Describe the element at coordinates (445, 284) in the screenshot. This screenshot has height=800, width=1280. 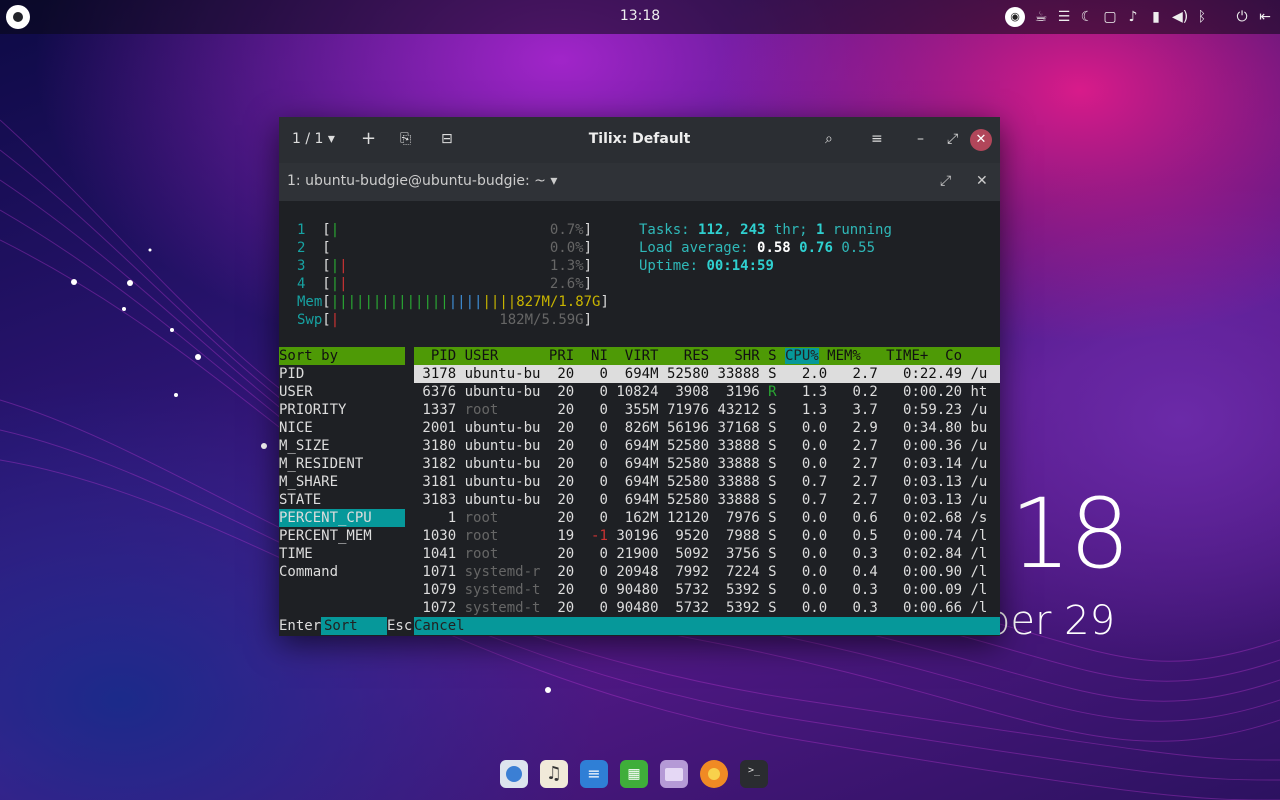
I see `cpu-meter: 4 [|| 2.6%]` at that location.